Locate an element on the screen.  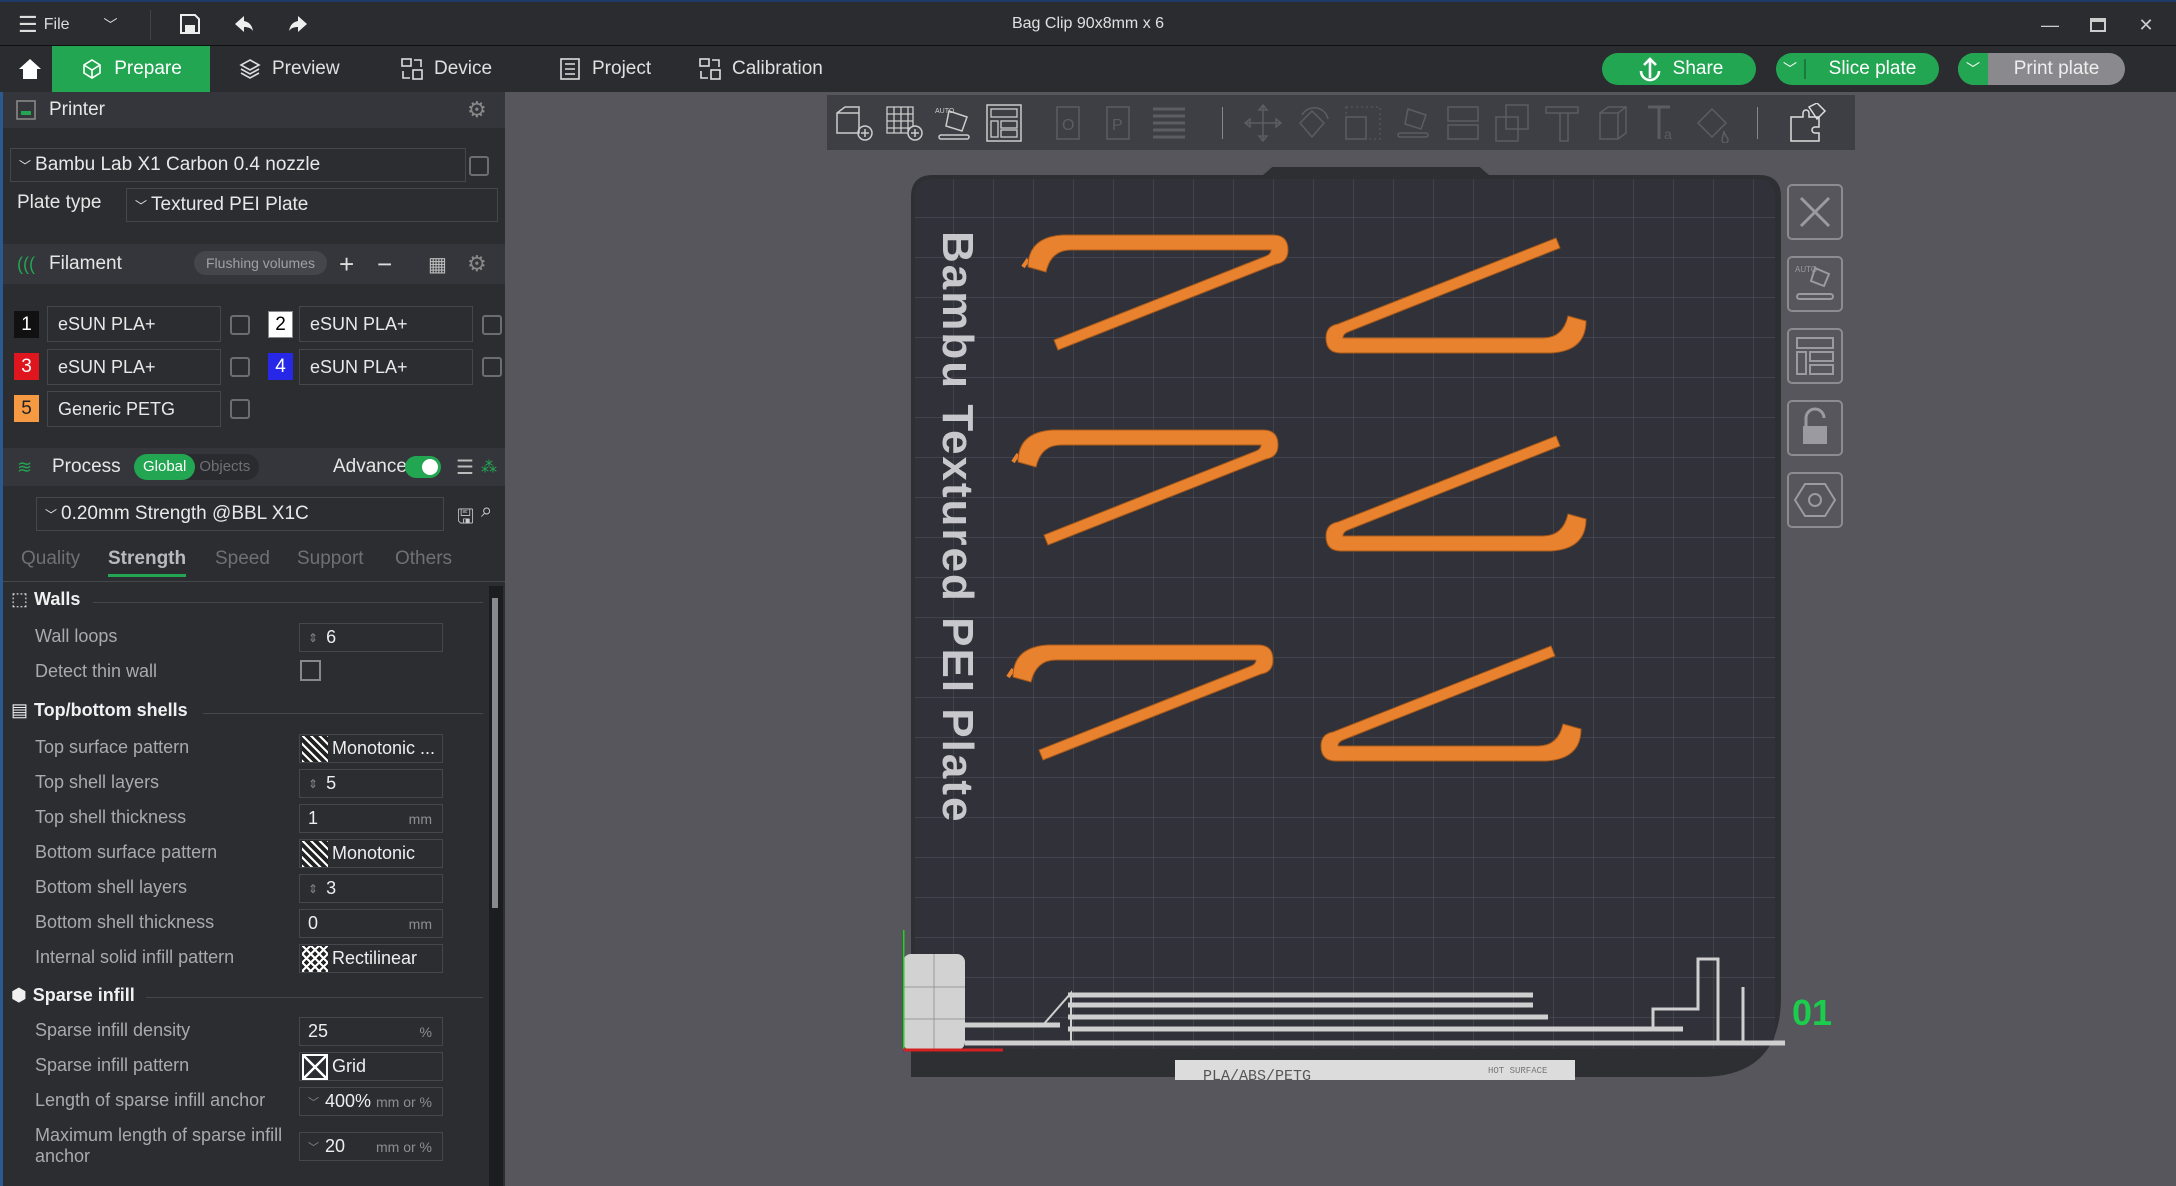
plate-settings-button is located at coordinates (1815, 500).